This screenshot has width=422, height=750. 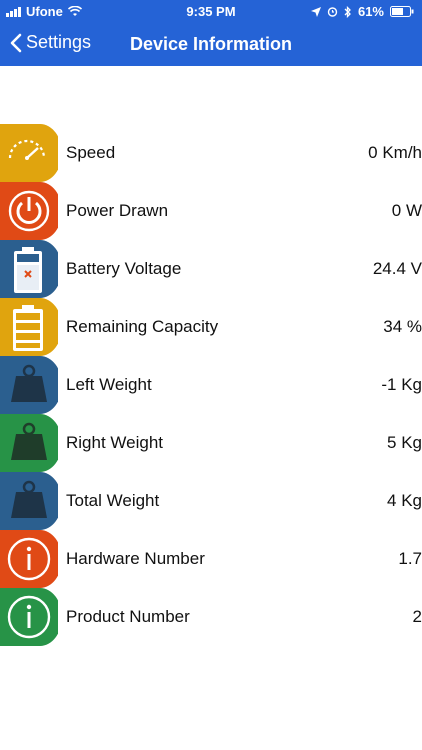 I want to click on item-label: Hardware Number, so click(x=135, y=558).